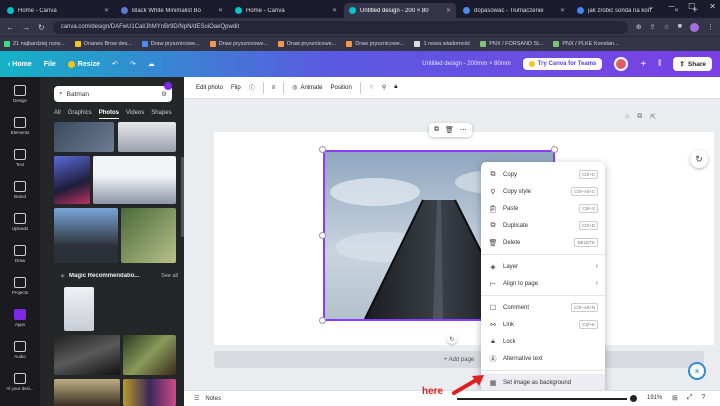 This screenshot has width=720, height=406. What do you see at coordinates (680, 27) in the screenshot?
I see `extensions-icon: ■` at bounding box center [680, 27].